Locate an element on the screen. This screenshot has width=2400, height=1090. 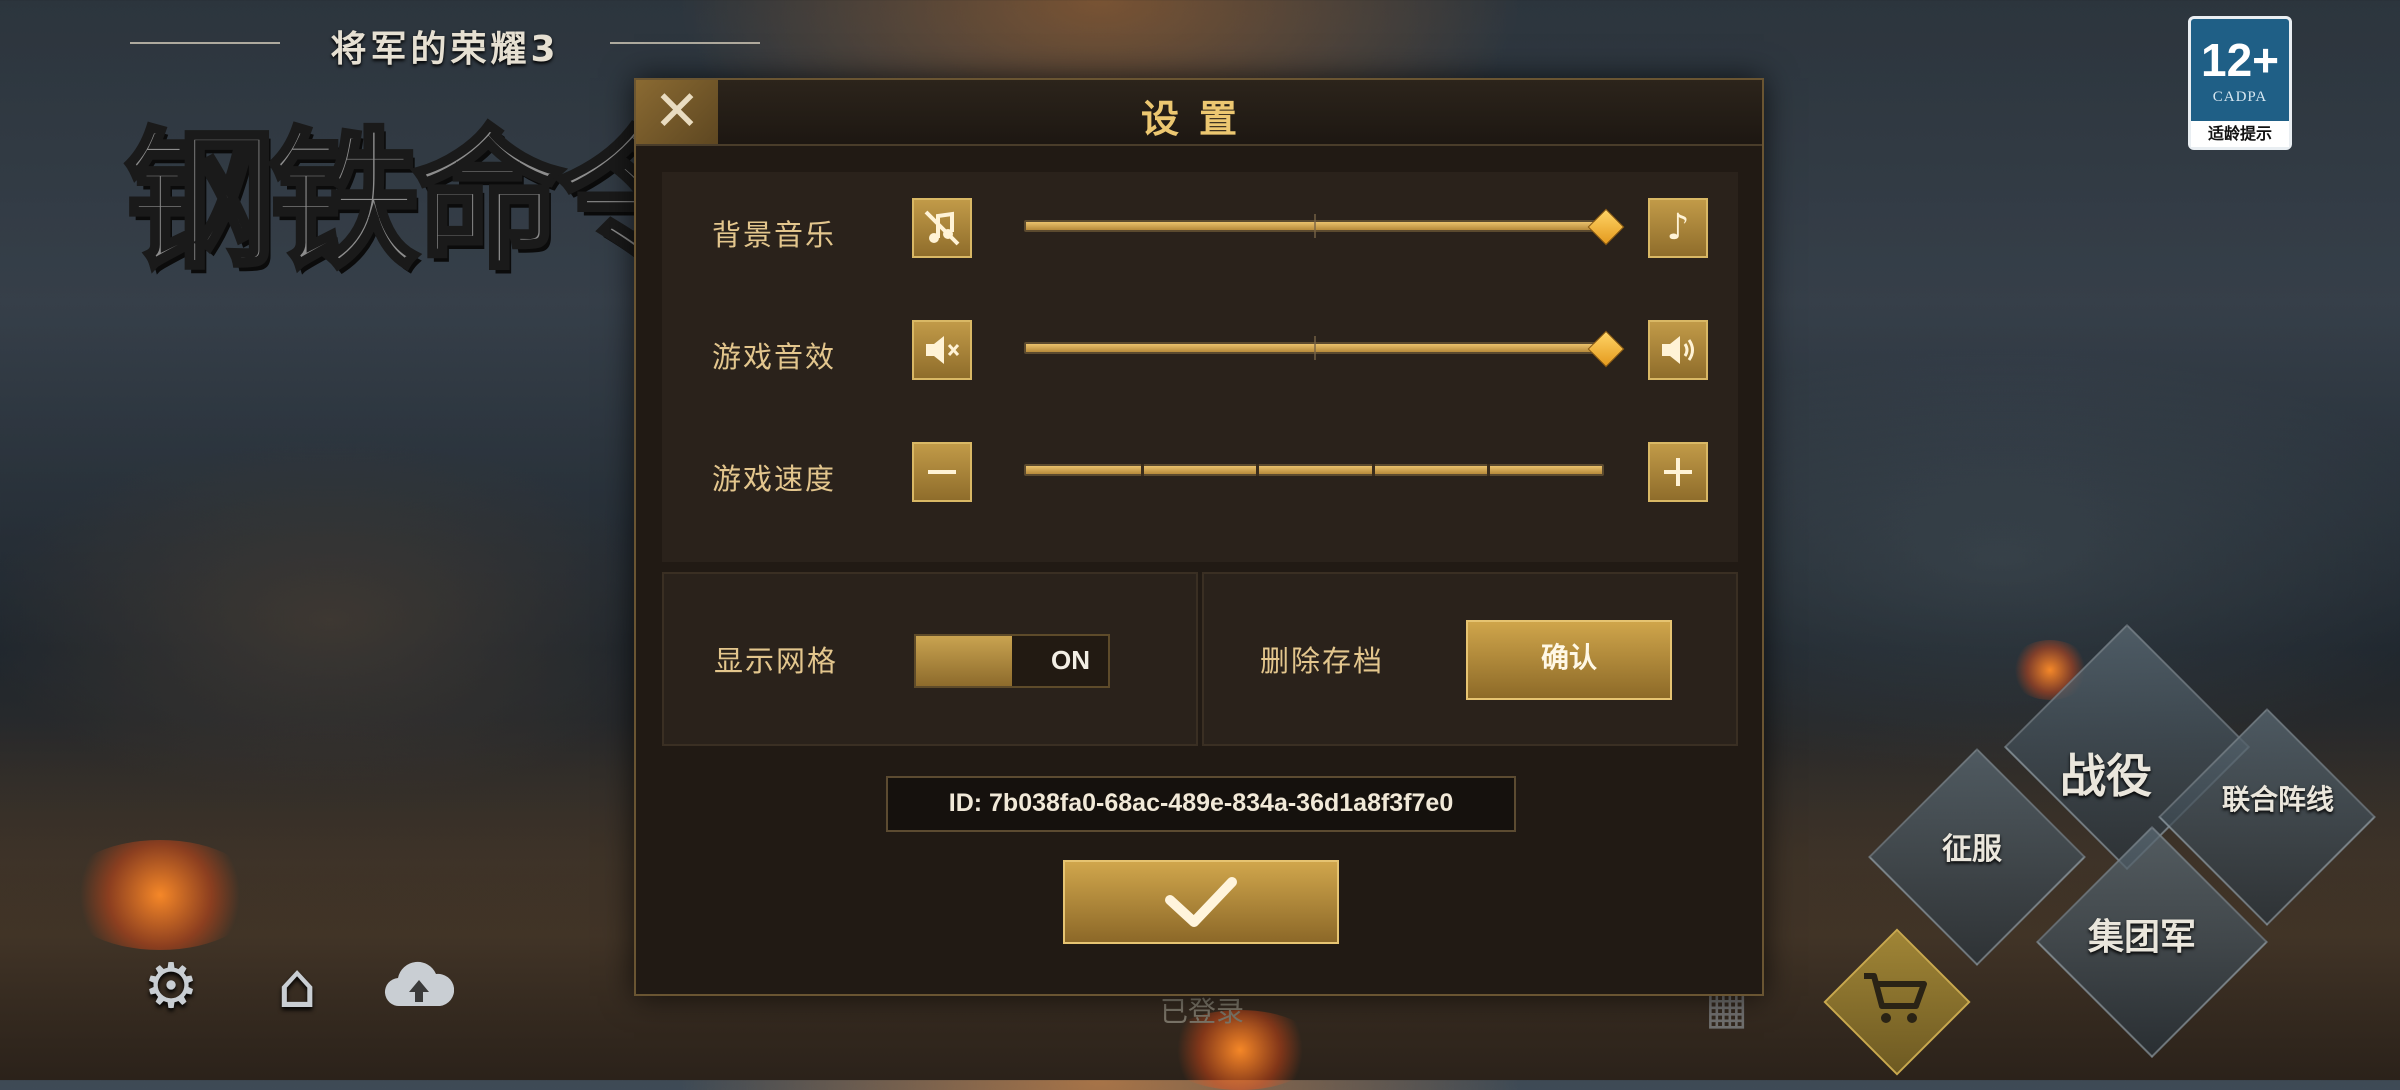
subtitle-text: 将军的荣耀3 is located at coordinates (445, 49).